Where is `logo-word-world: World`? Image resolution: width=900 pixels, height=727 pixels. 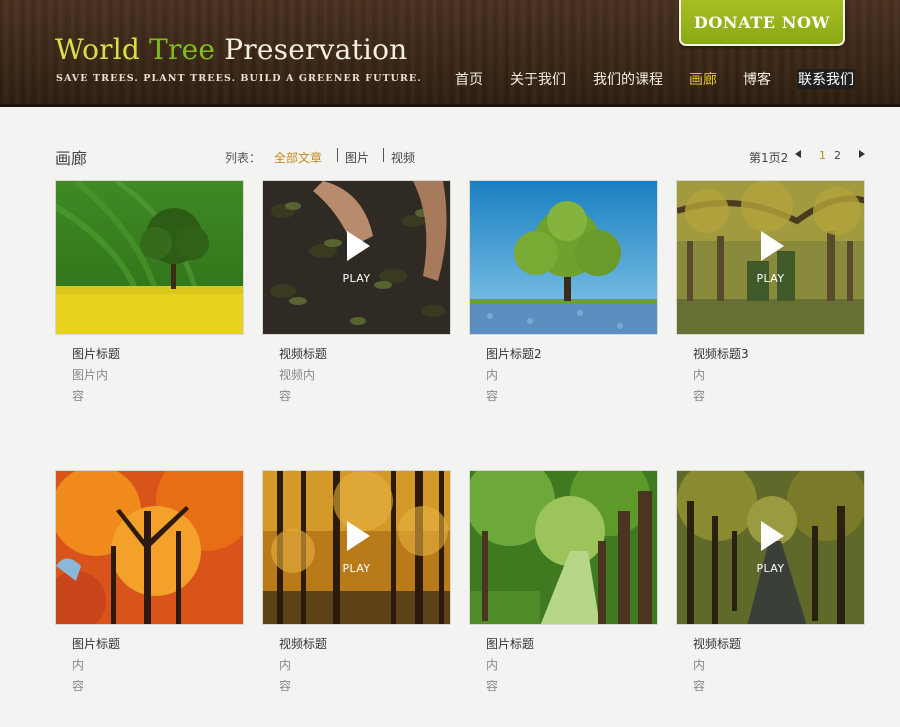 logo-word-world: World is located at coordinates (97, 49).